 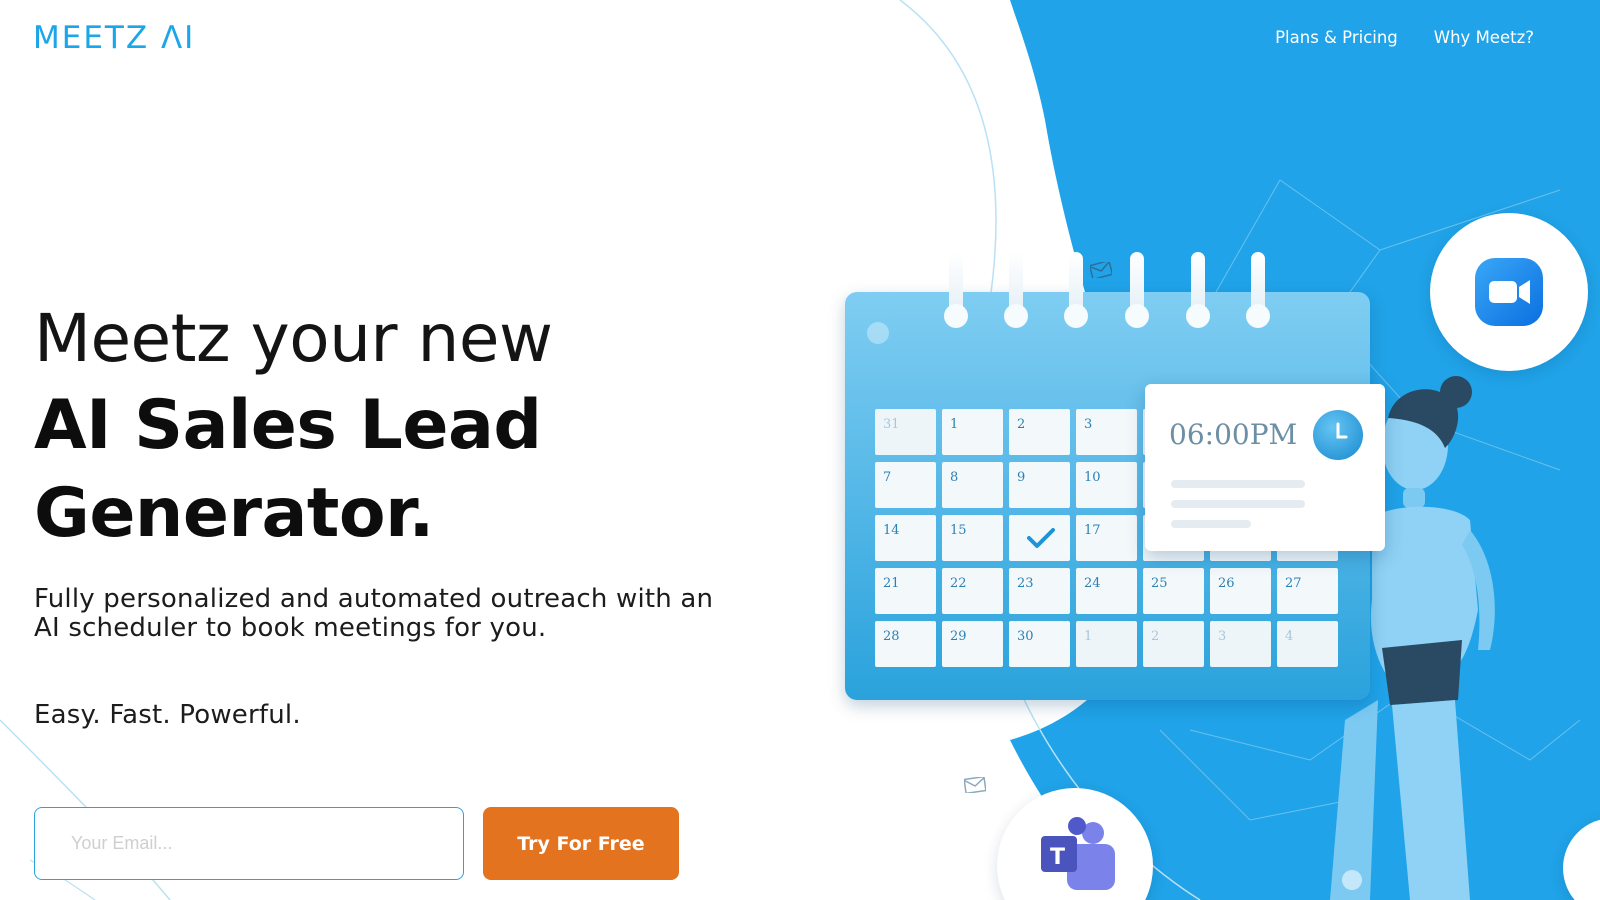 I want to click on headline-line-3: Generator., so click(x=234, y=513).